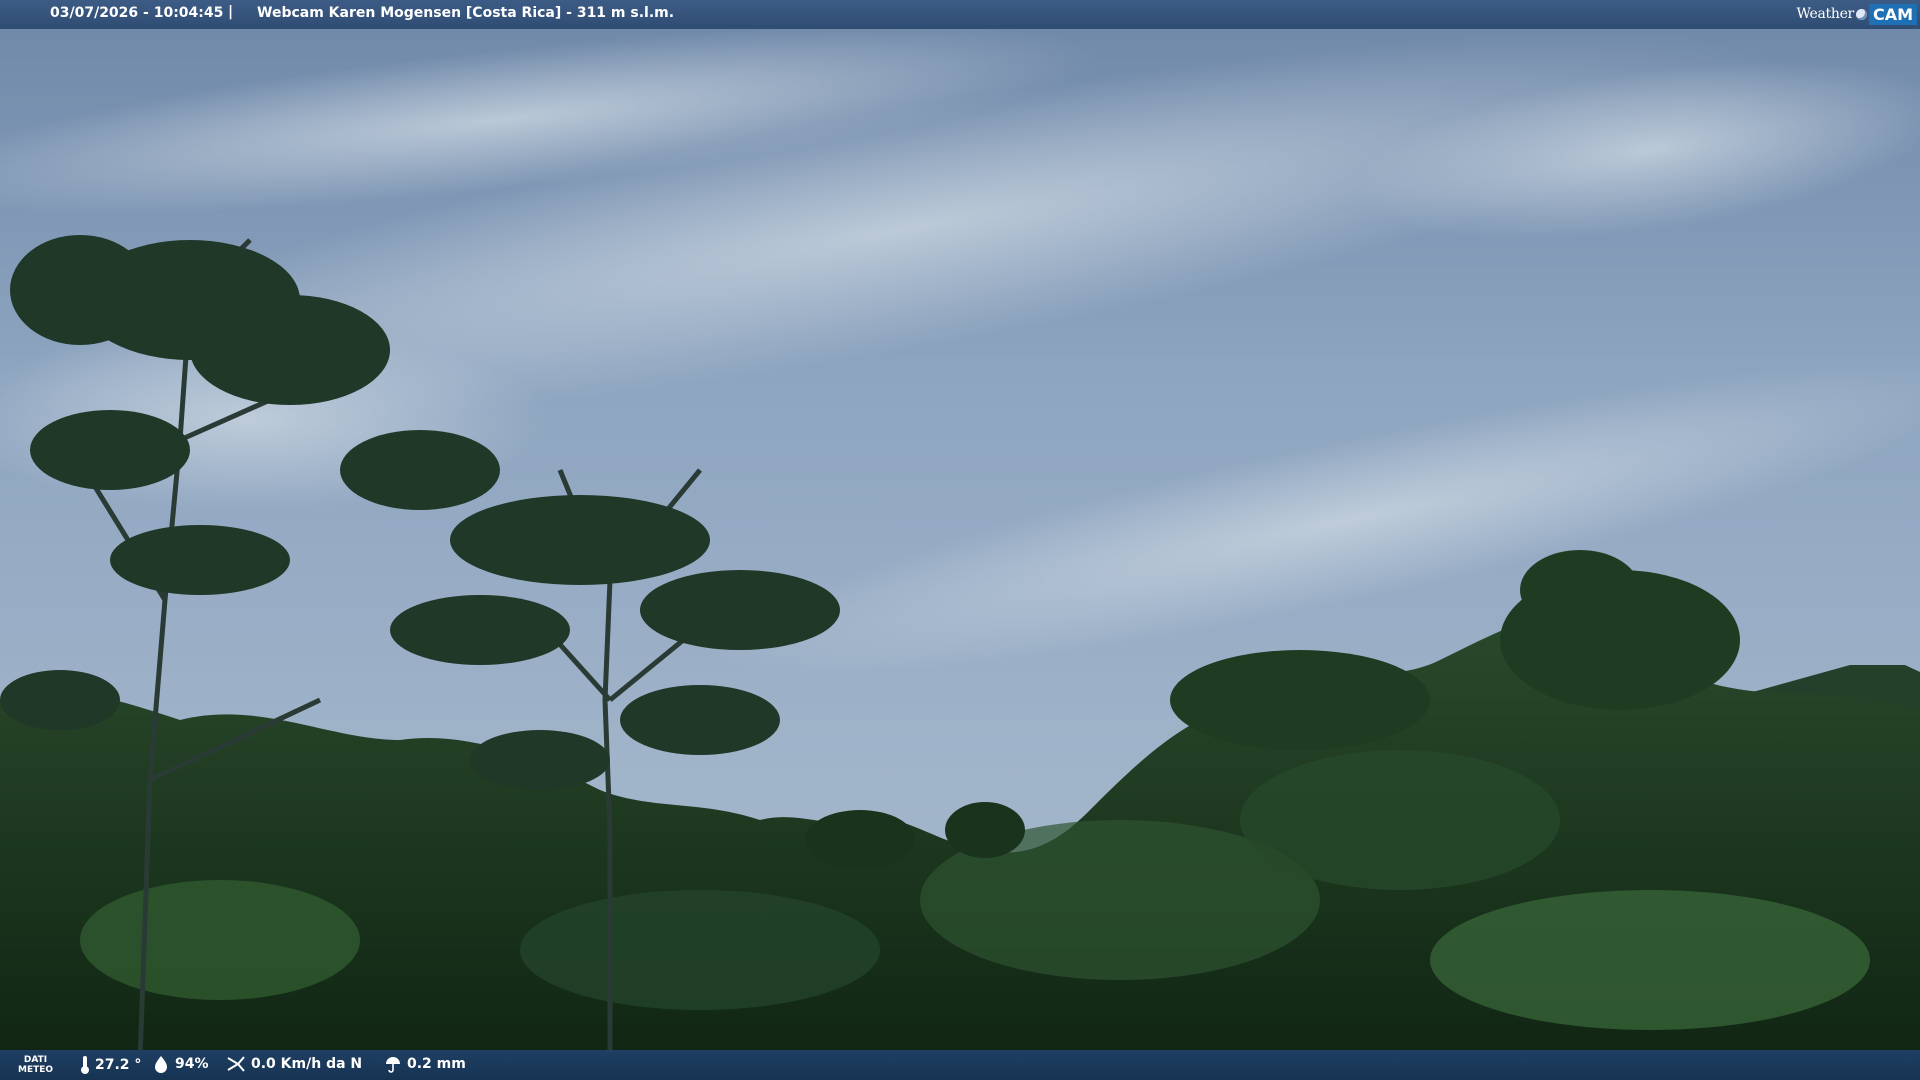  What do you see at coordinates (192, 1064) in the screenshot?
I see `humidity-value: 94%` at bounding box center [192, 1064].